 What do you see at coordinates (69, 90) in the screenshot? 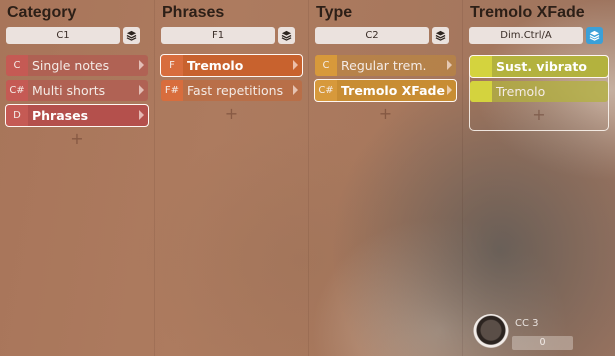
I see `articulation-label: Multi shorts` at bounding box center [69, 90].